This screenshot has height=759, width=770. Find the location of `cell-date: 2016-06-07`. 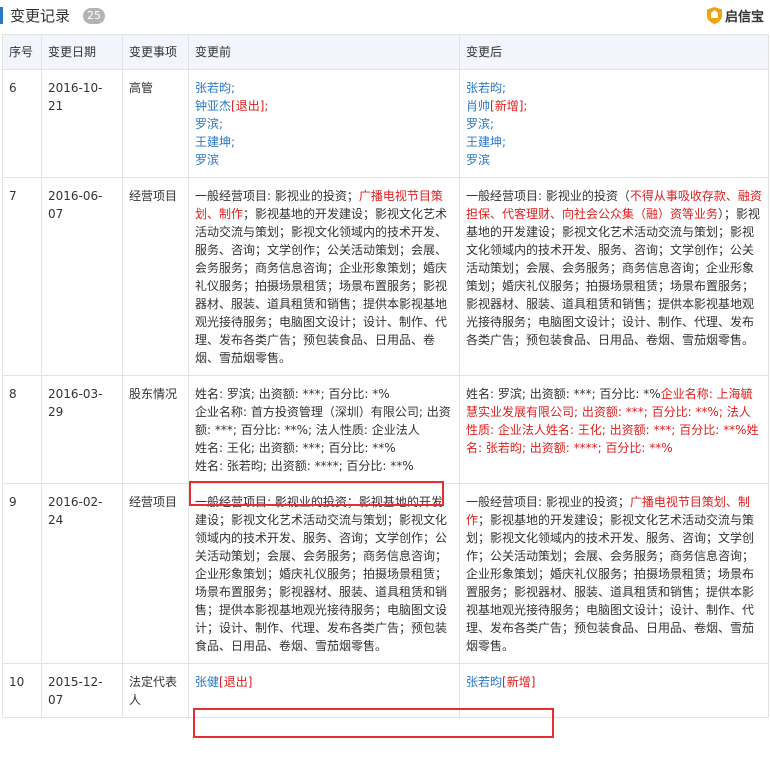

cell-date: 2016-06-07 is located at coordinates (82, 276).